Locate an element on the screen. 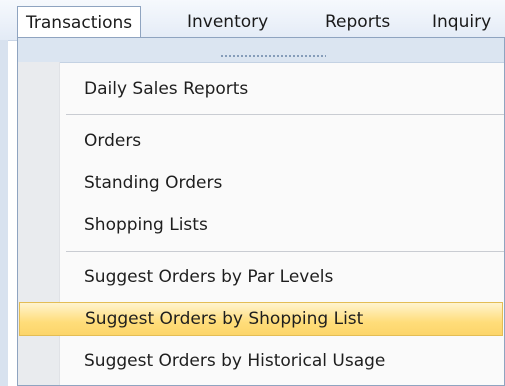 The width and height of the screenshot is (505, 386). menu-item-label: Shopping Lists is located at coordinates (146, 225).